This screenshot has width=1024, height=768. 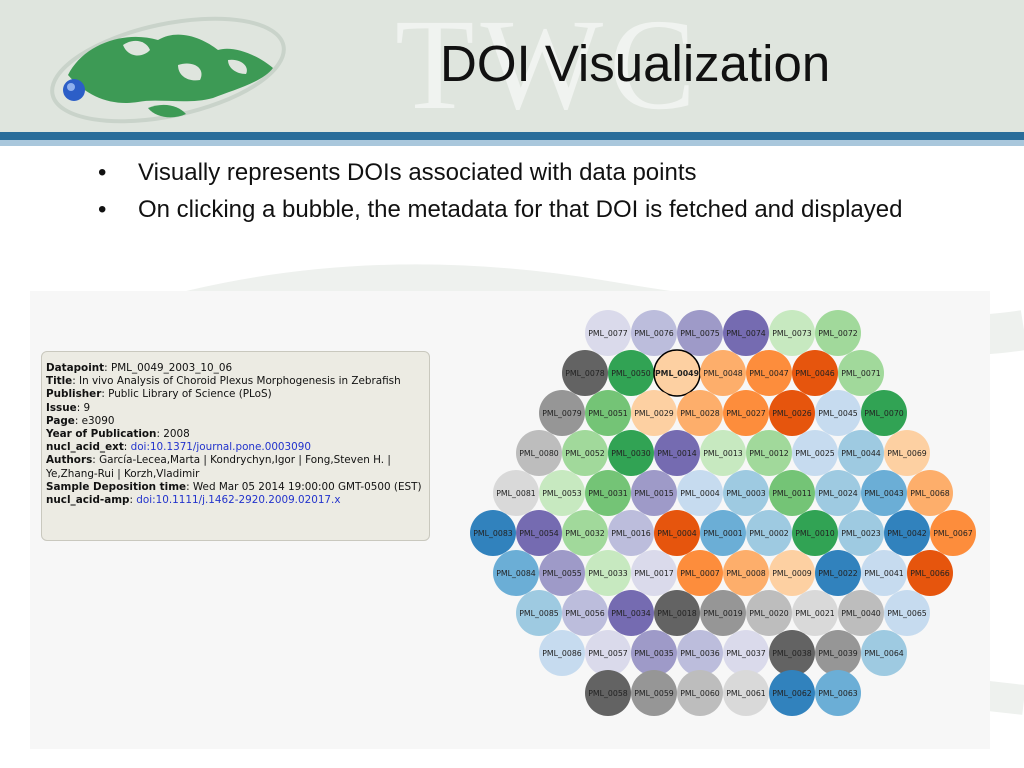 I want to click on doi-bubble: PML_0036, so click(x=700, y=653).